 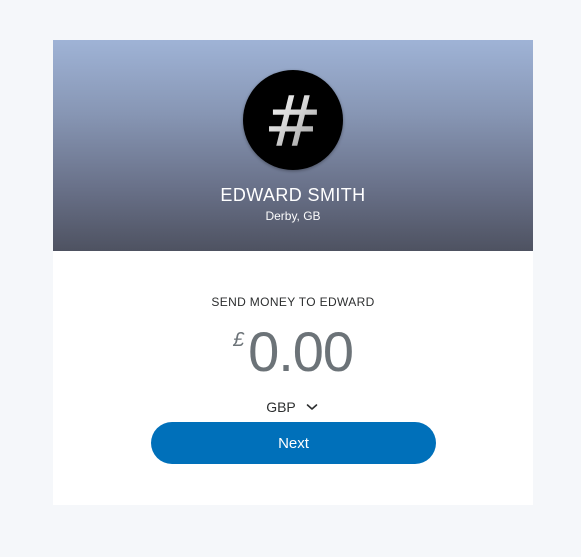 I want to click on hashtag-icon: #, so click(x=293, y=122).